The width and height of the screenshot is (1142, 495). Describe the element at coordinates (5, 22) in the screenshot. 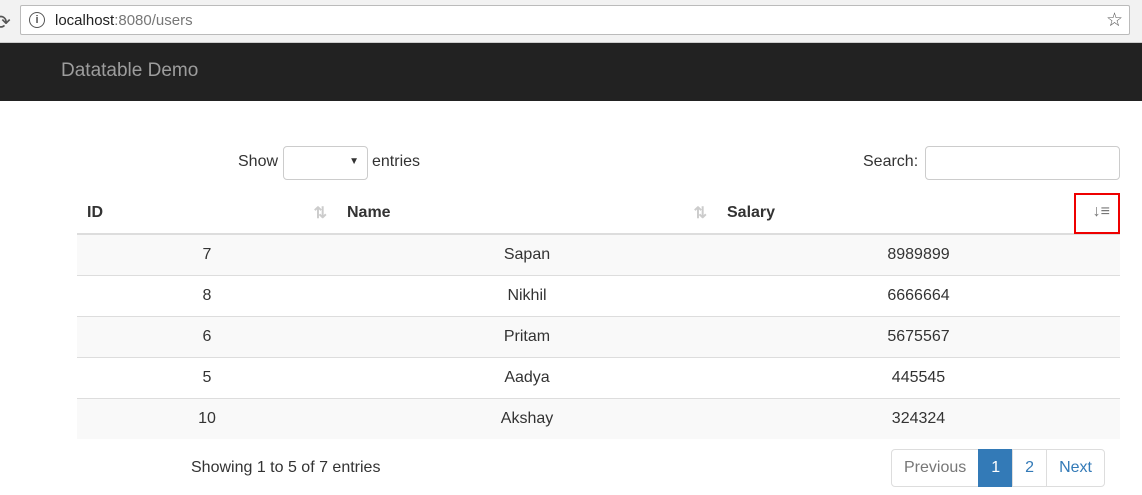

I see `reload-icon: ⟳` at that location.